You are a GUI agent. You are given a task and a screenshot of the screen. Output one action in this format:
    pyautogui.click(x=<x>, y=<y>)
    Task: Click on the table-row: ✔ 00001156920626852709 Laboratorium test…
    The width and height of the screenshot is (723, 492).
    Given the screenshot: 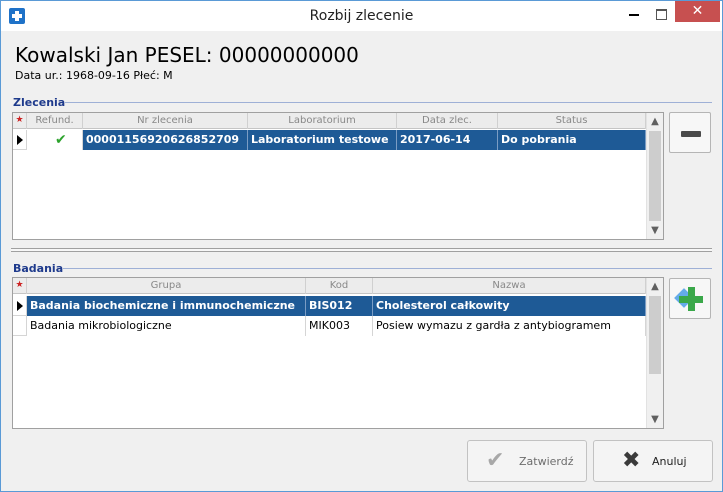 What is the action you would take?
    pyautogui.click(x=329, y=140)
    